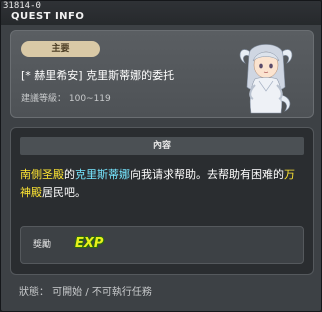 The width and height of the screenshot is (322, 312). Describe the element at coordinates (85, 292) in the screenshot. I see `quest-status: 狀態： 可開始 / 不可執行任務` at that location.